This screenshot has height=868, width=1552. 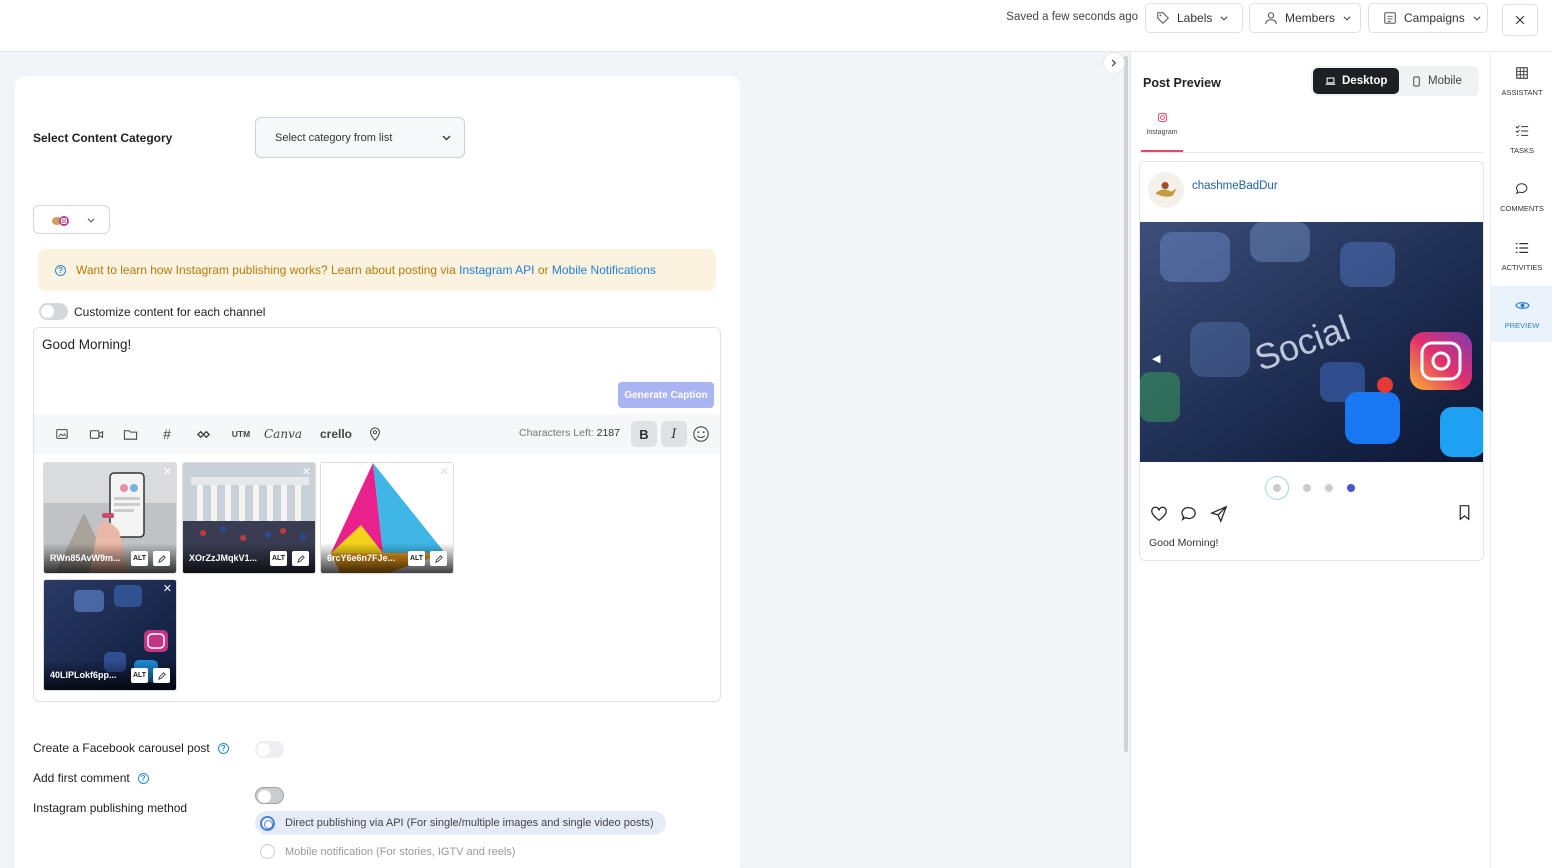 I want to click on sidebar-item-assistant: ASSISTANT, so click(x=1521, y=81).